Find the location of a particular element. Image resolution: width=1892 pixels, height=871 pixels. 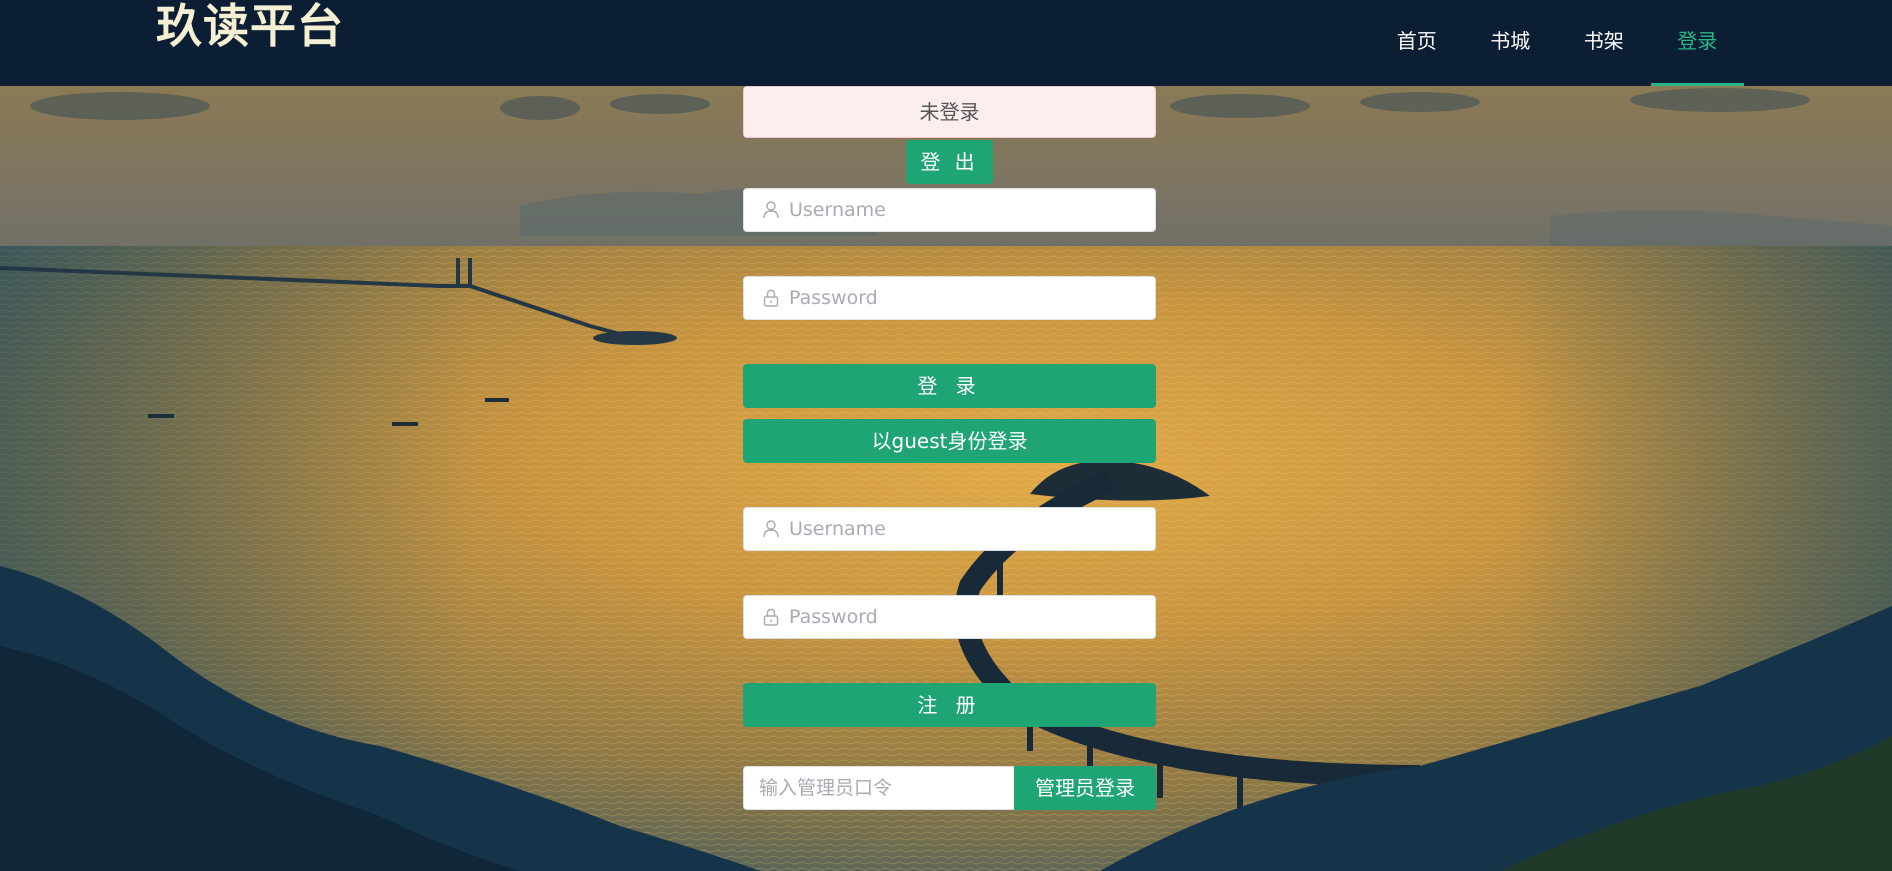

brand-logo: 玖读平台 is located at coordinates (250, 26).